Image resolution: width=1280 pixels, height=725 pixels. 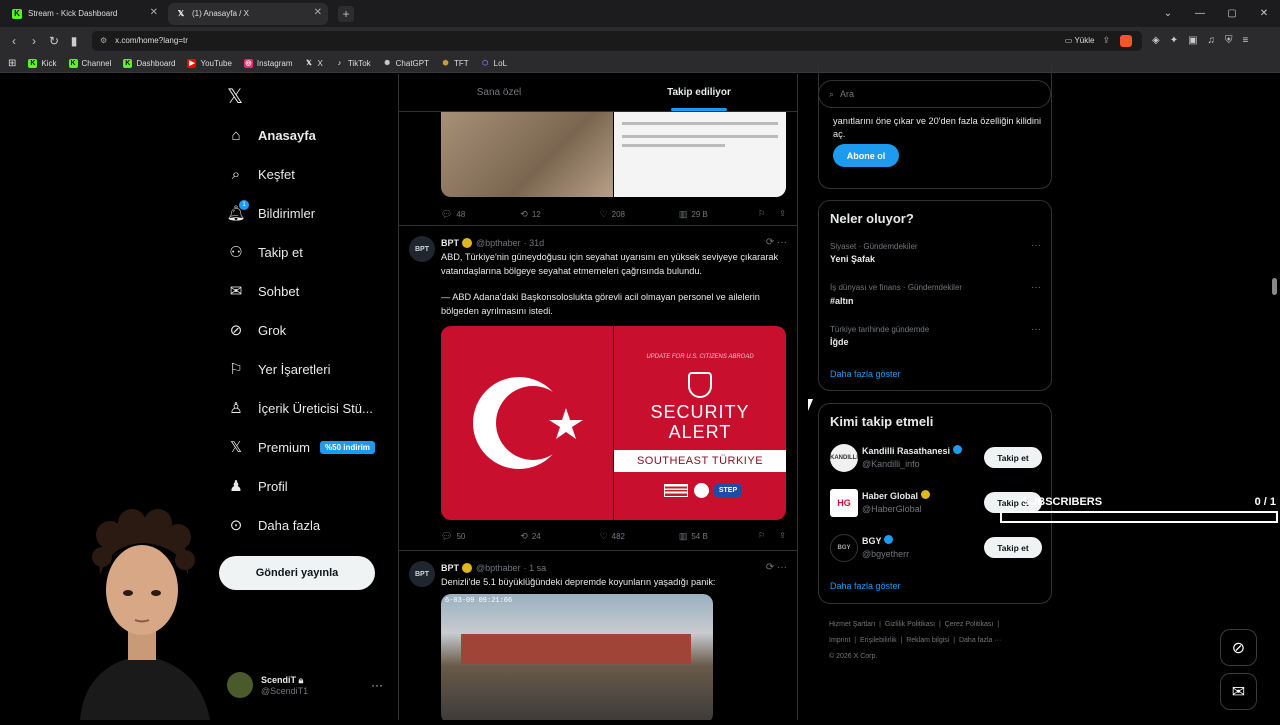 What do you see at coordinates (256, 330) in the screenshot?
I see `sidebar-item-grok: ⊘ Grok` at bounding box center [256, 330].